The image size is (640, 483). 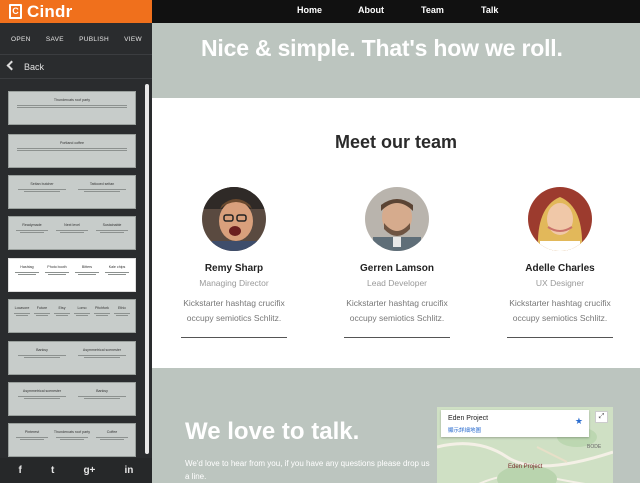 What do you see at coordinates (117, 267) in the screenshot?
I see `thumbnail-title: Kale chips` at bounding box center [117, 267].